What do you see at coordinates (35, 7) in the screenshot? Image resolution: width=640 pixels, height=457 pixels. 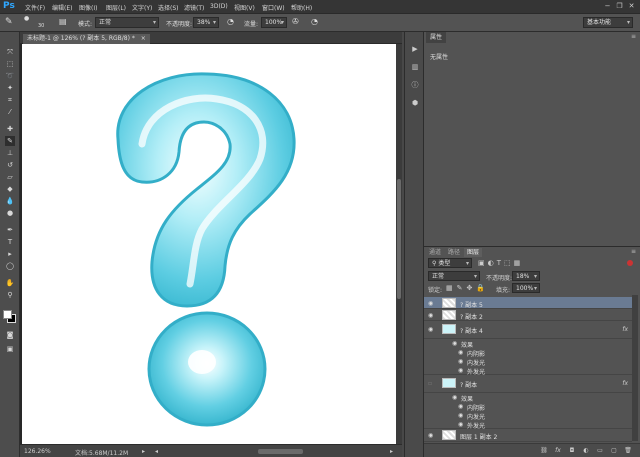 I see `menu-file: 文件(F)` at bounding box center [35, 7].